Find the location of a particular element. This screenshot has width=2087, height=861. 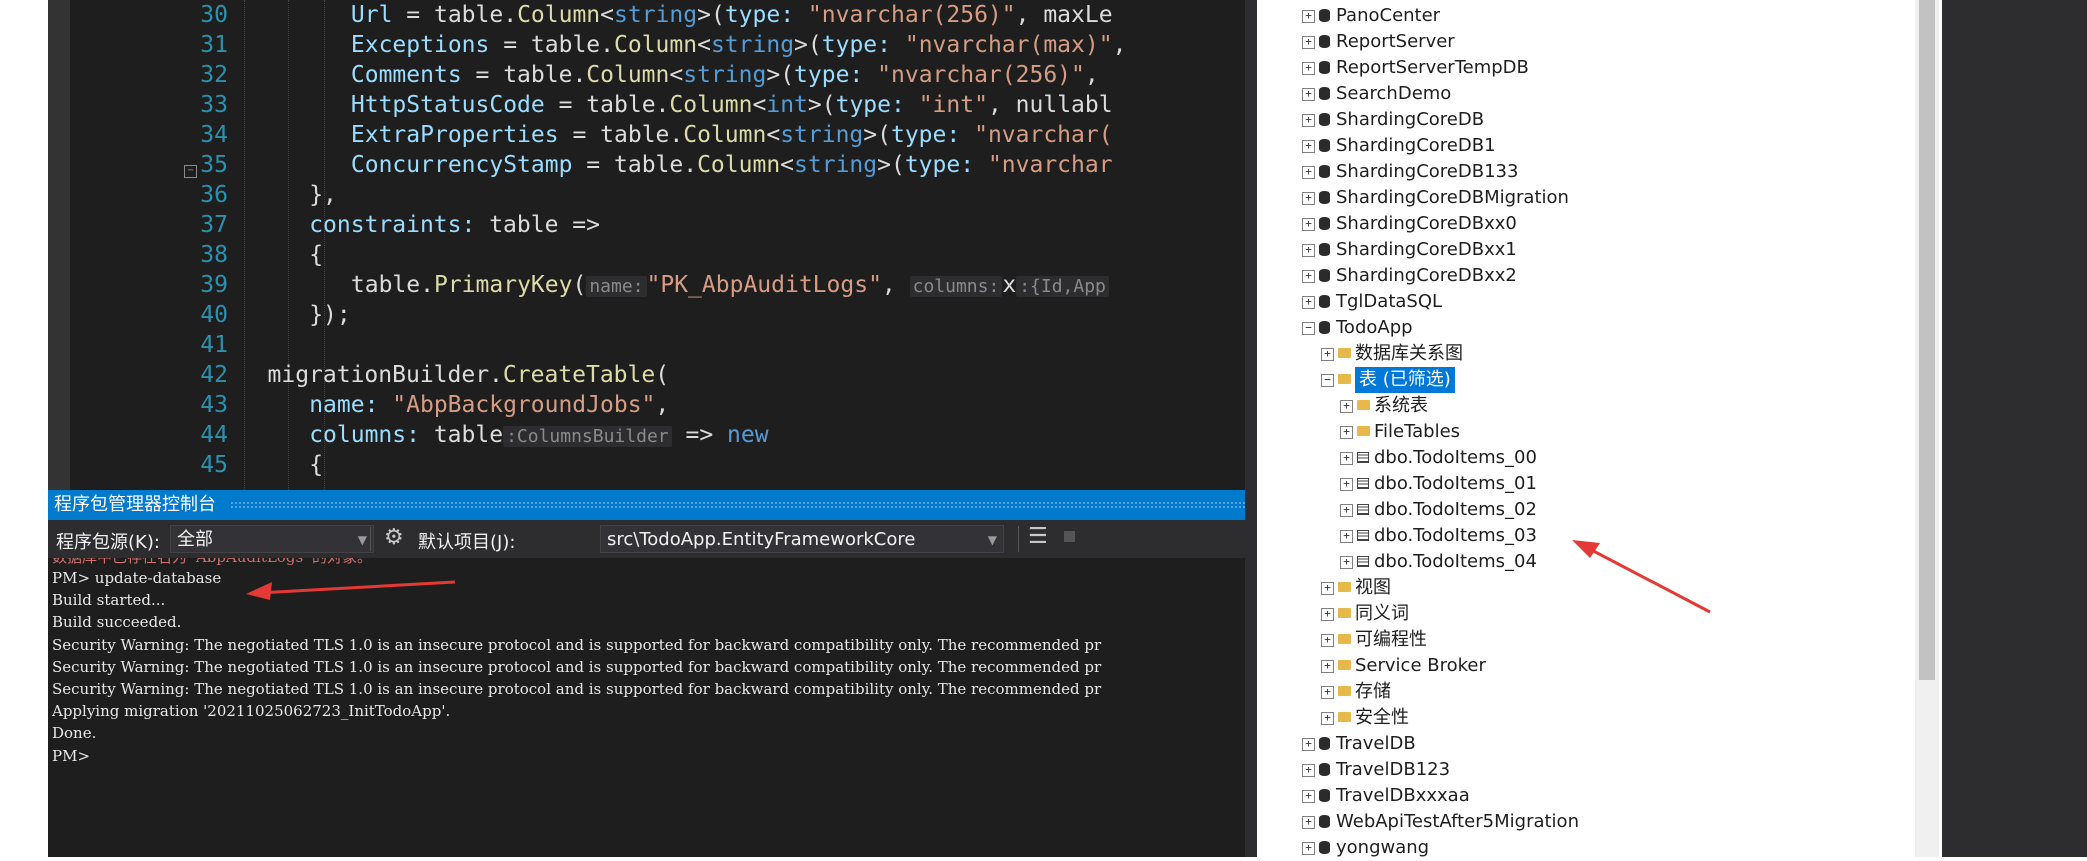

annotation-arrow-tables is located at coordinates (1641, 577).